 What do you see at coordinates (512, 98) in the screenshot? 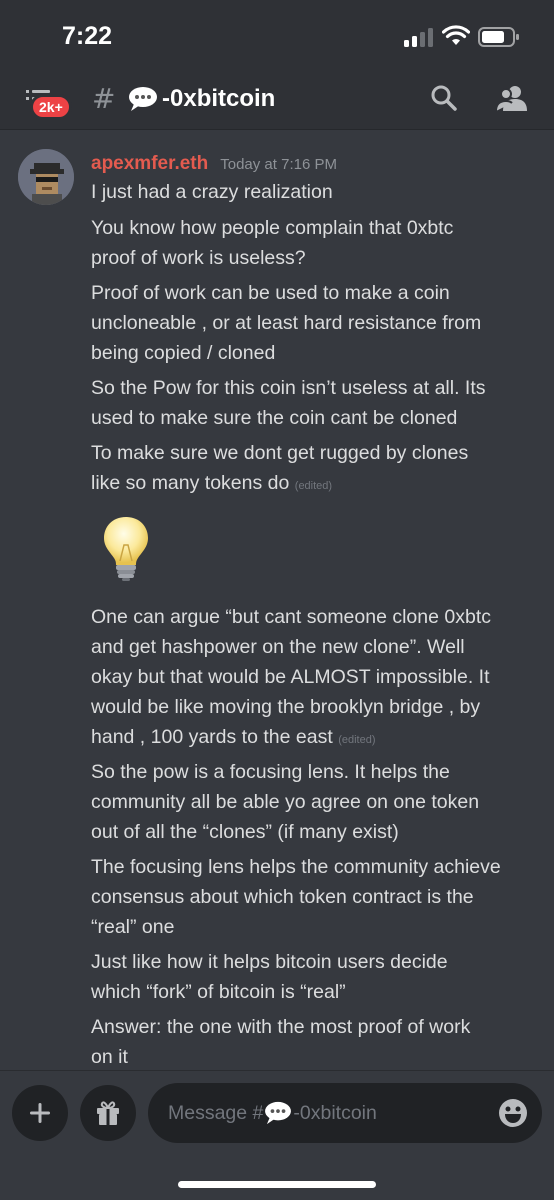
I see `members-icon` at bounding box center [512, 98].